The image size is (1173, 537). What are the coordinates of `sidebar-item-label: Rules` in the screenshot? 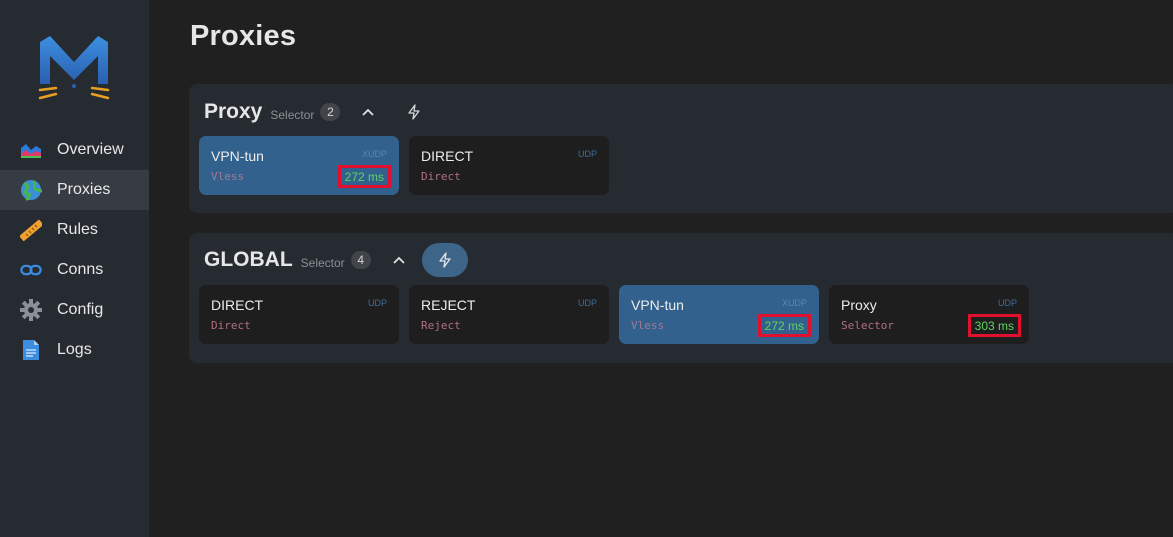 It's located at (77, 229).